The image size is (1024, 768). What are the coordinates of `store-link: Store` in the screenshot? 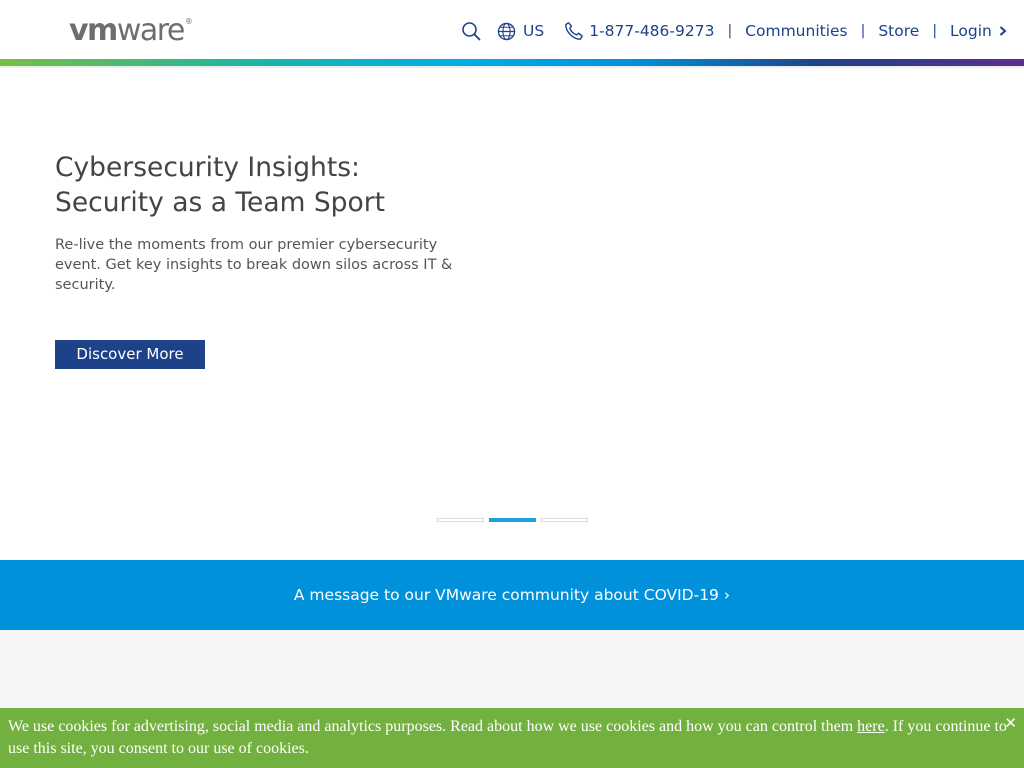 It's located at (898, 31).